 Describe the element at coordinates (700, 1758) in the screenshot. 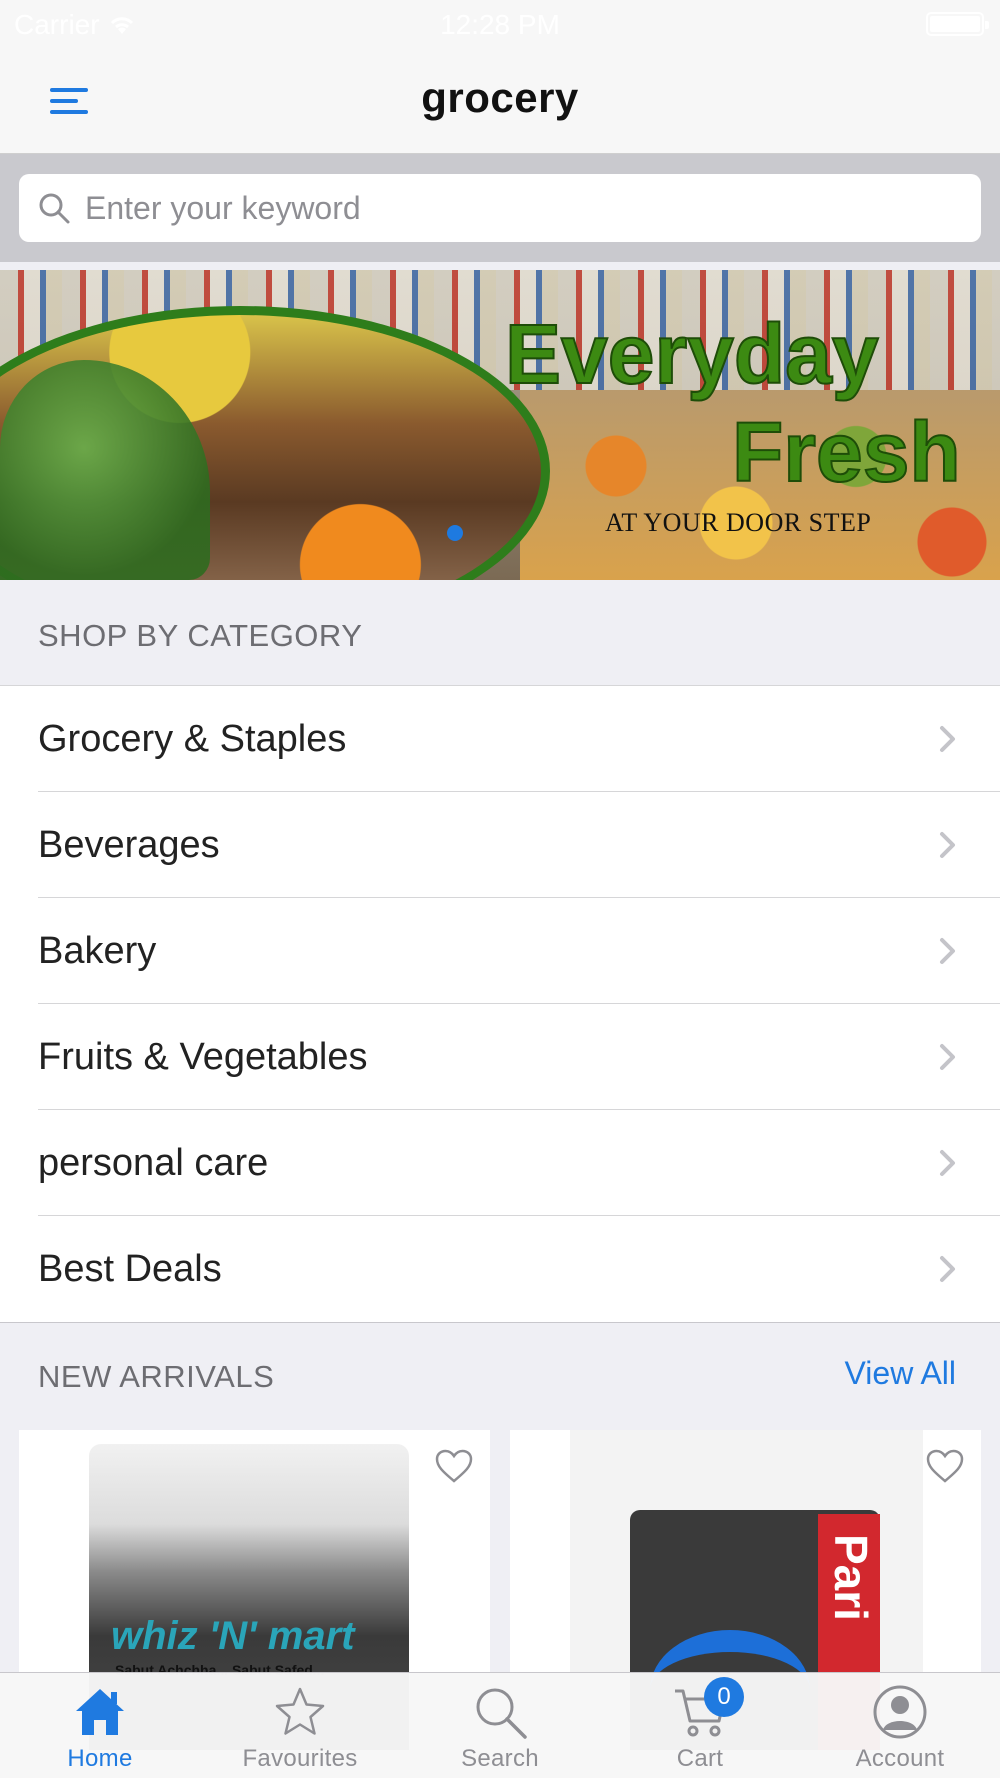

I see `tab-label: Cart` at that location.